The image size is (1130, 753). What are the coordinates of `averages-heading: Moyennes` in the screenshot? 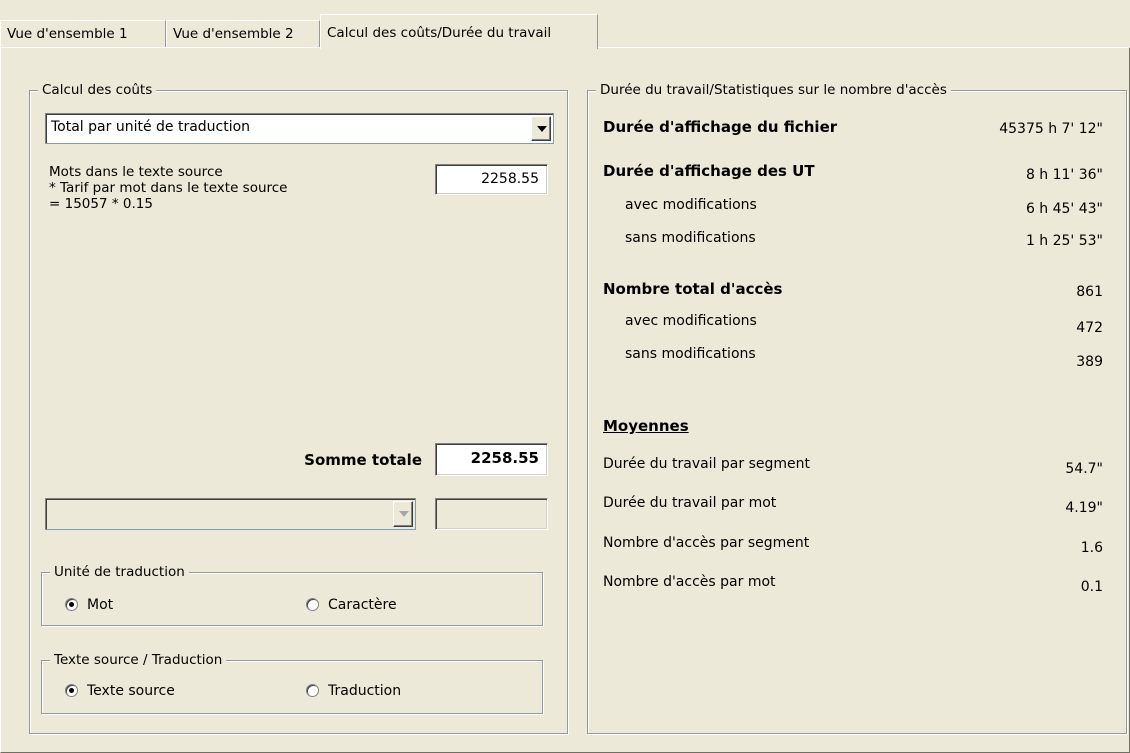 It's located at (646, 426).